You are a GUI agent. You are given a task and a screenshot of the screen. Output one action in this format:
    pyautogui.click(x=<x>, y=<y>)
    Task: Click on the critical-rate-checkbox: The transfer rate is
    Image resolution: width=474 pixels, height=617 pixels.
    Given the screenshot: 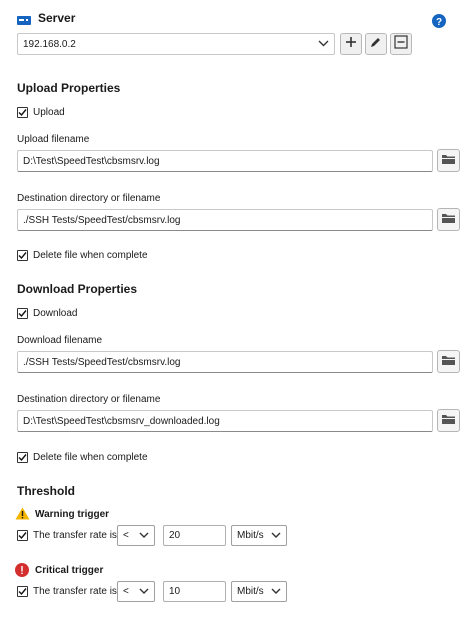 What is the action you would take?
    pyautogui.click(x=67, y=591)
    